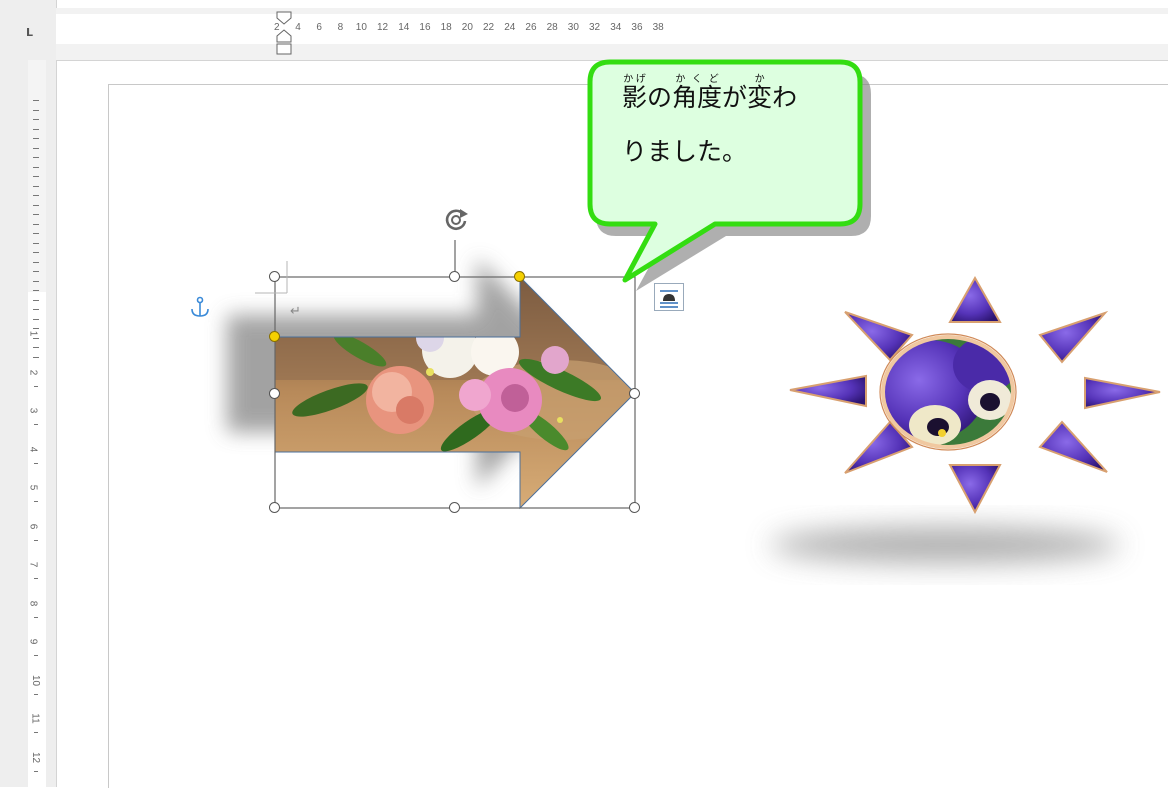  What do you see at coordinates (295, 311) in the screenshot?
I see `paragraph-mark: ↵` at bounding box center [295, 311].